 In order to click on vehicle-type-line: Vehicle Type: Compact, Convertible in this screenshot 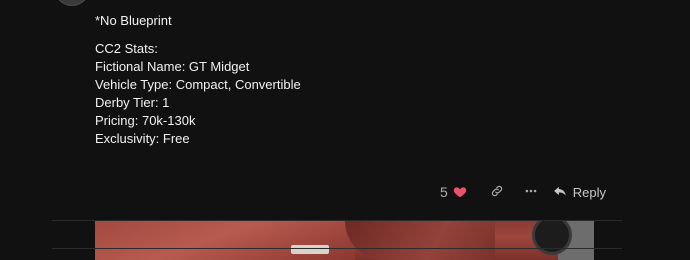, I will do `click(198, 84)`.